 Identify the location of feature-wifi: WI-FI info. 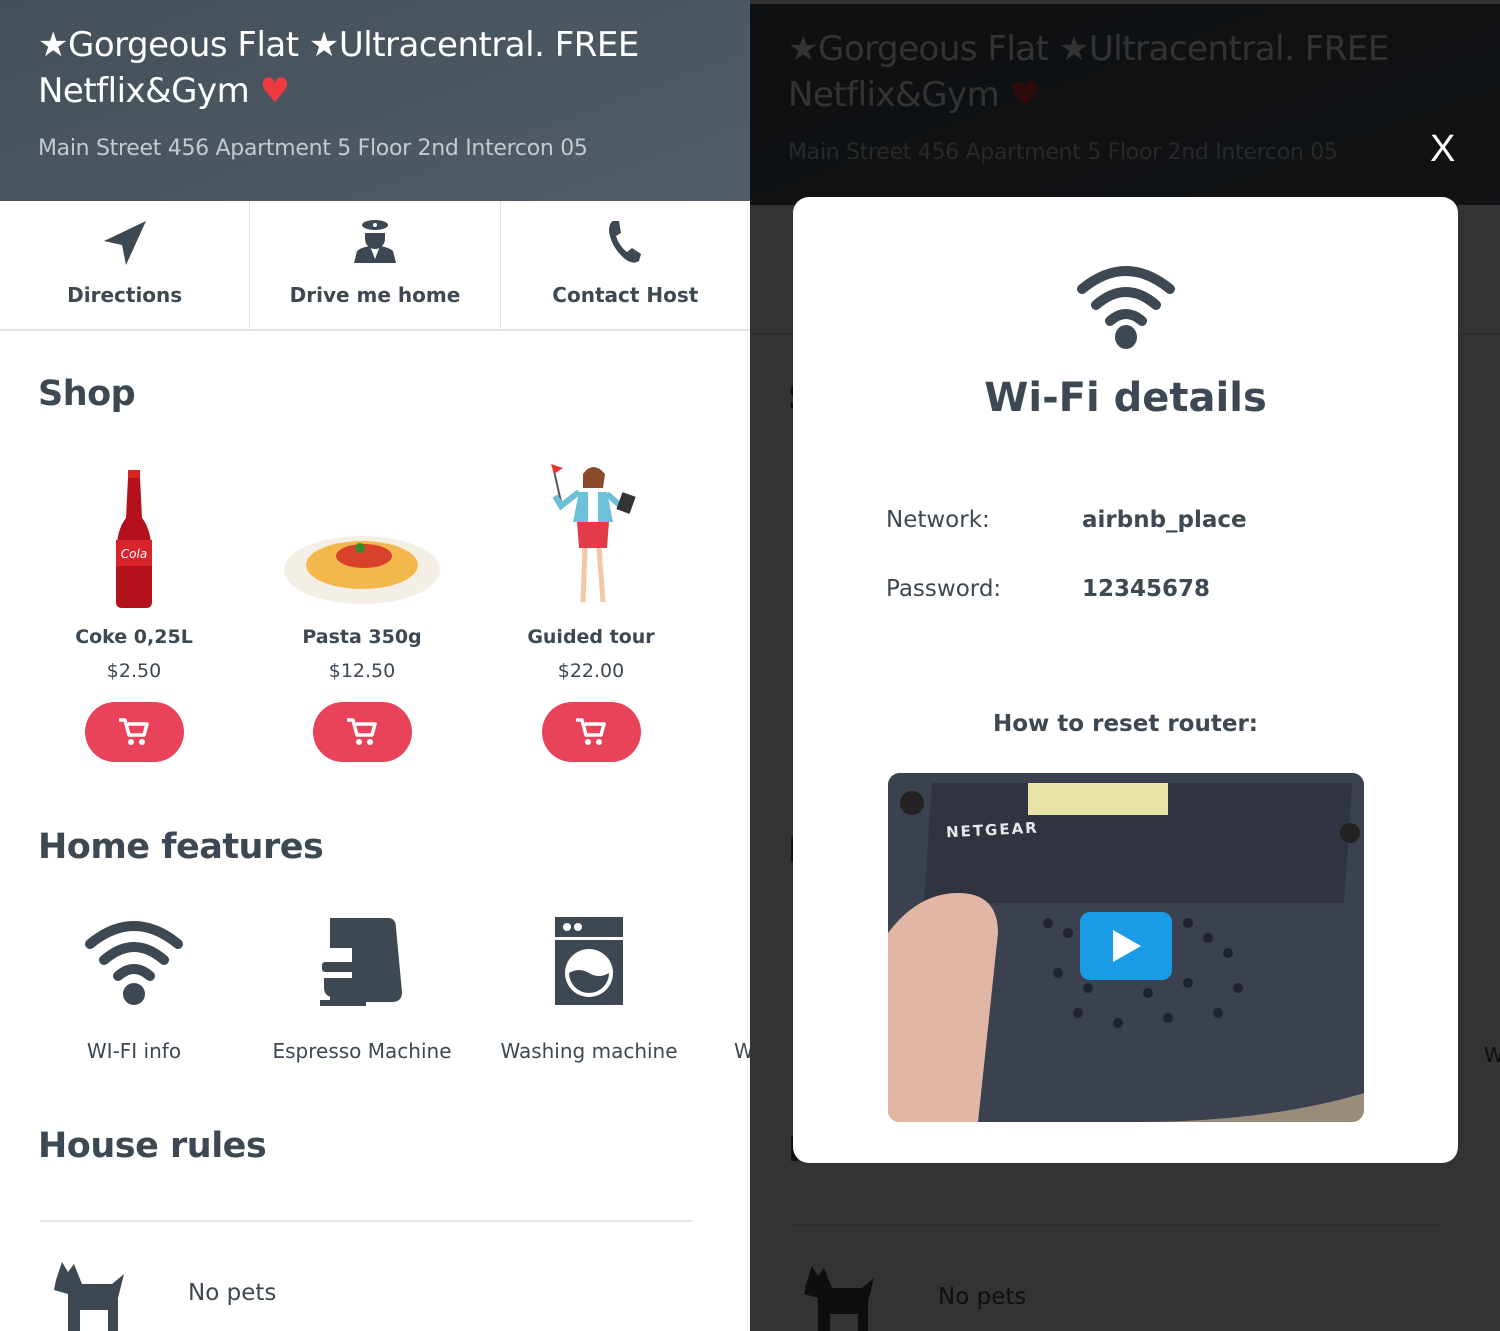
(134, 989).